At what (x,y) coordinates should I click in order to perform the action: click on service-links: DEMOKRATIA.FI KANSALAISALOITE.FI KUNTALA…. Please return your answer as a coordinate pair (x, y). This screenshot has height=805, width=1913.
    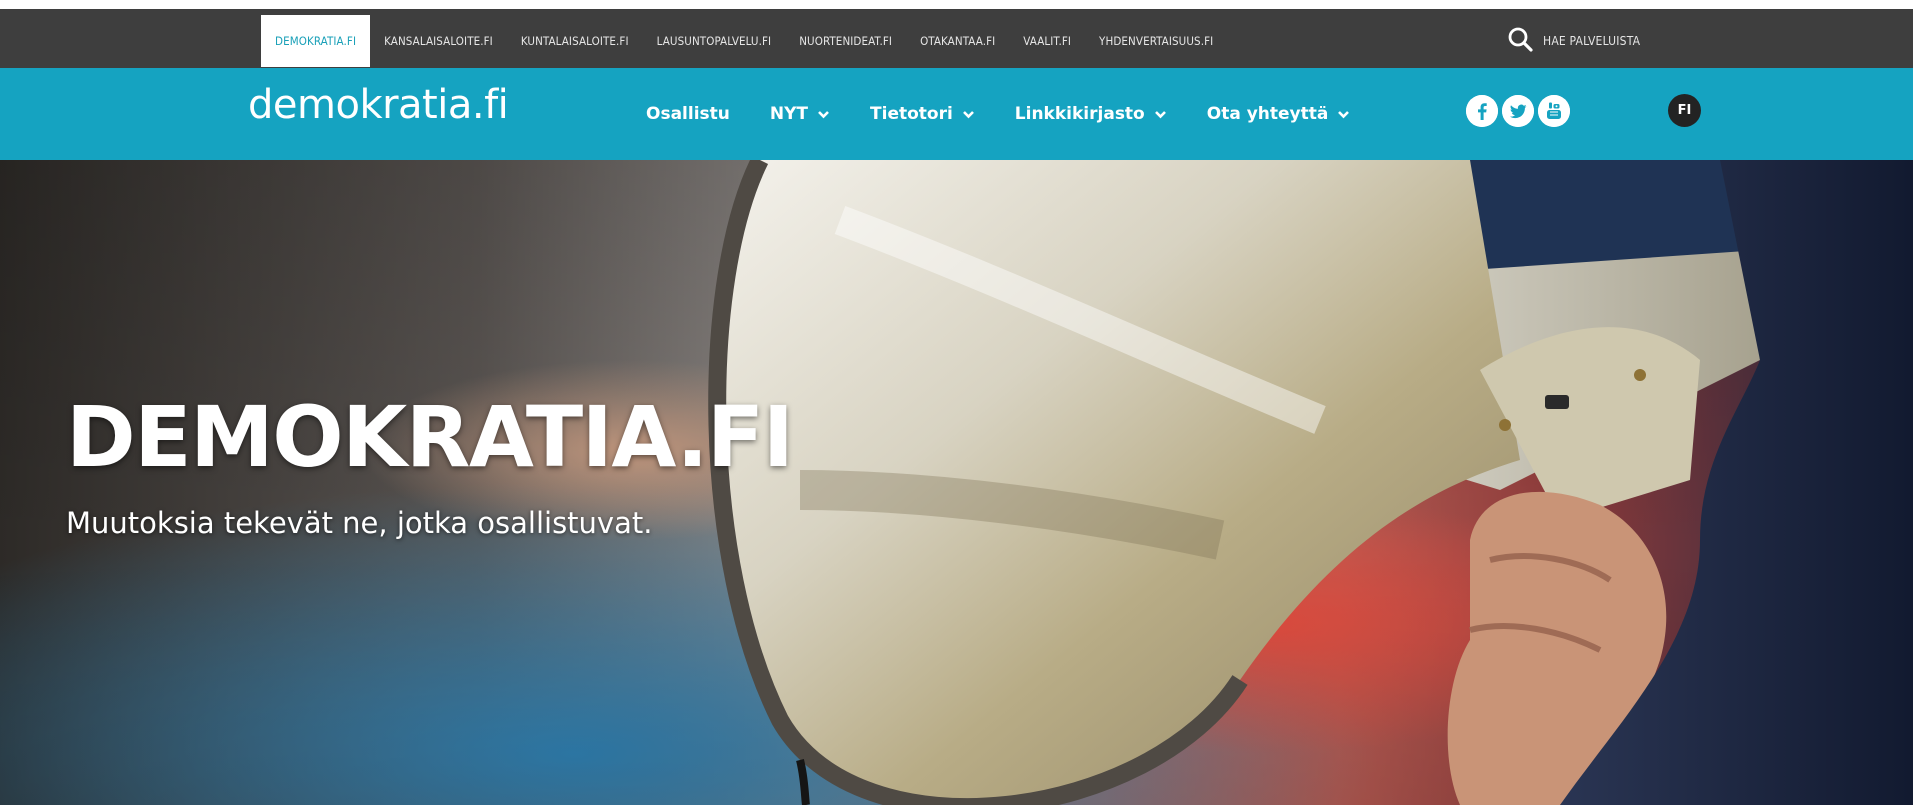
    Looking at the image, I should click on (744, 41).